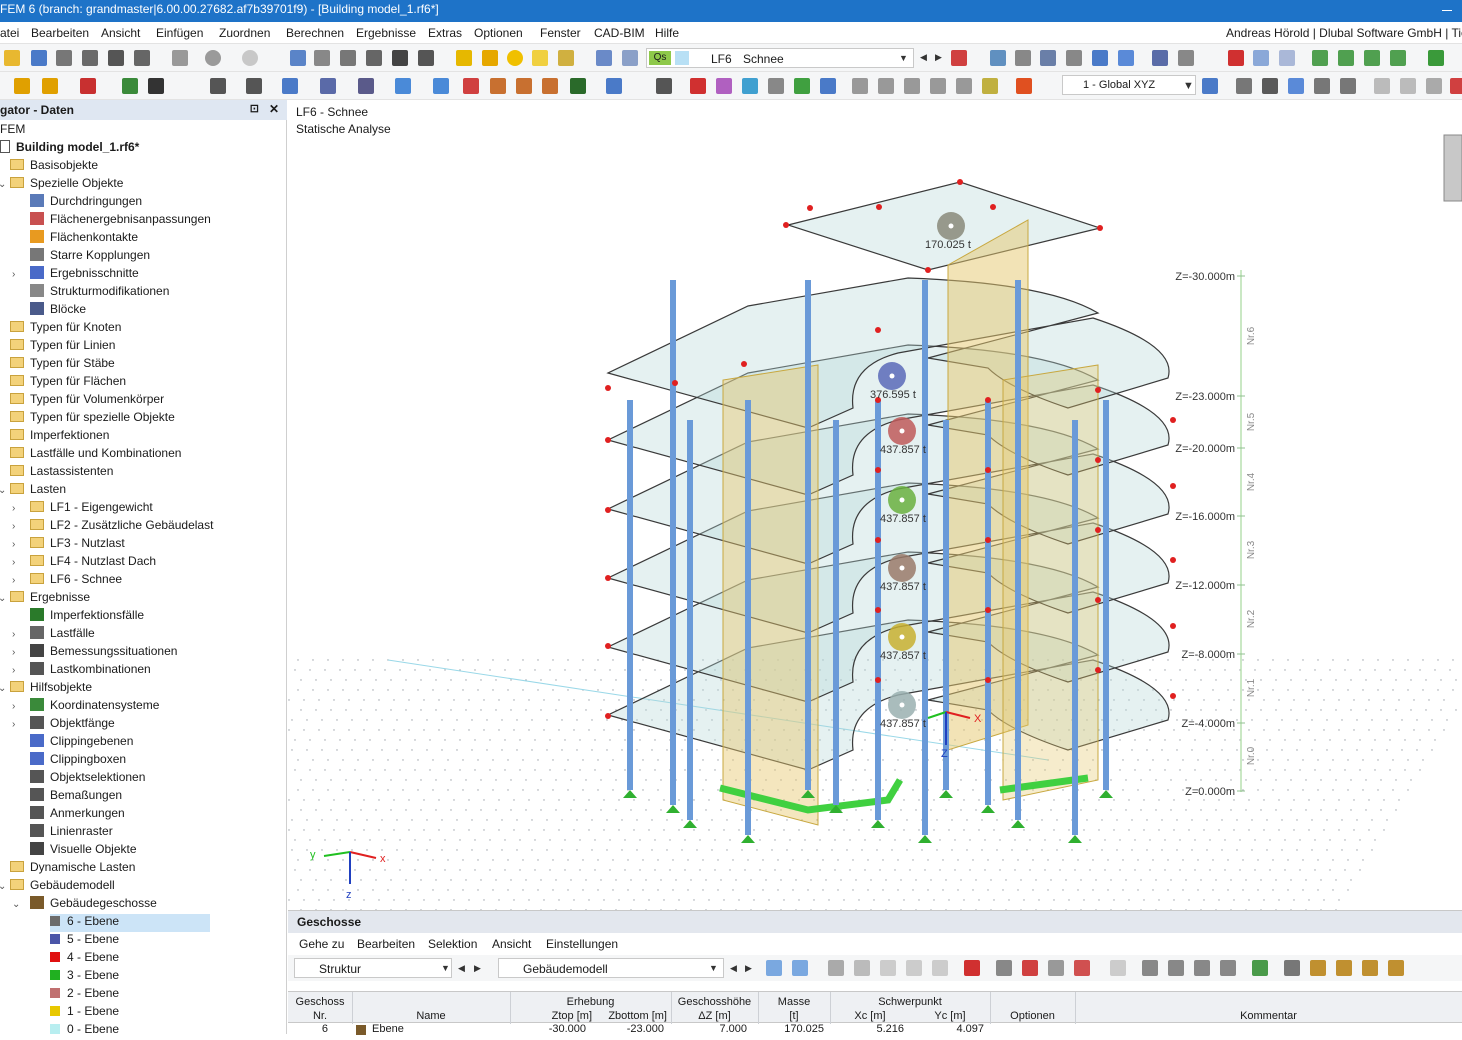 This screenshot has width=1462, height=1040. I want to click on nav-item: Strukturmodifikationen, so click(99, 293).